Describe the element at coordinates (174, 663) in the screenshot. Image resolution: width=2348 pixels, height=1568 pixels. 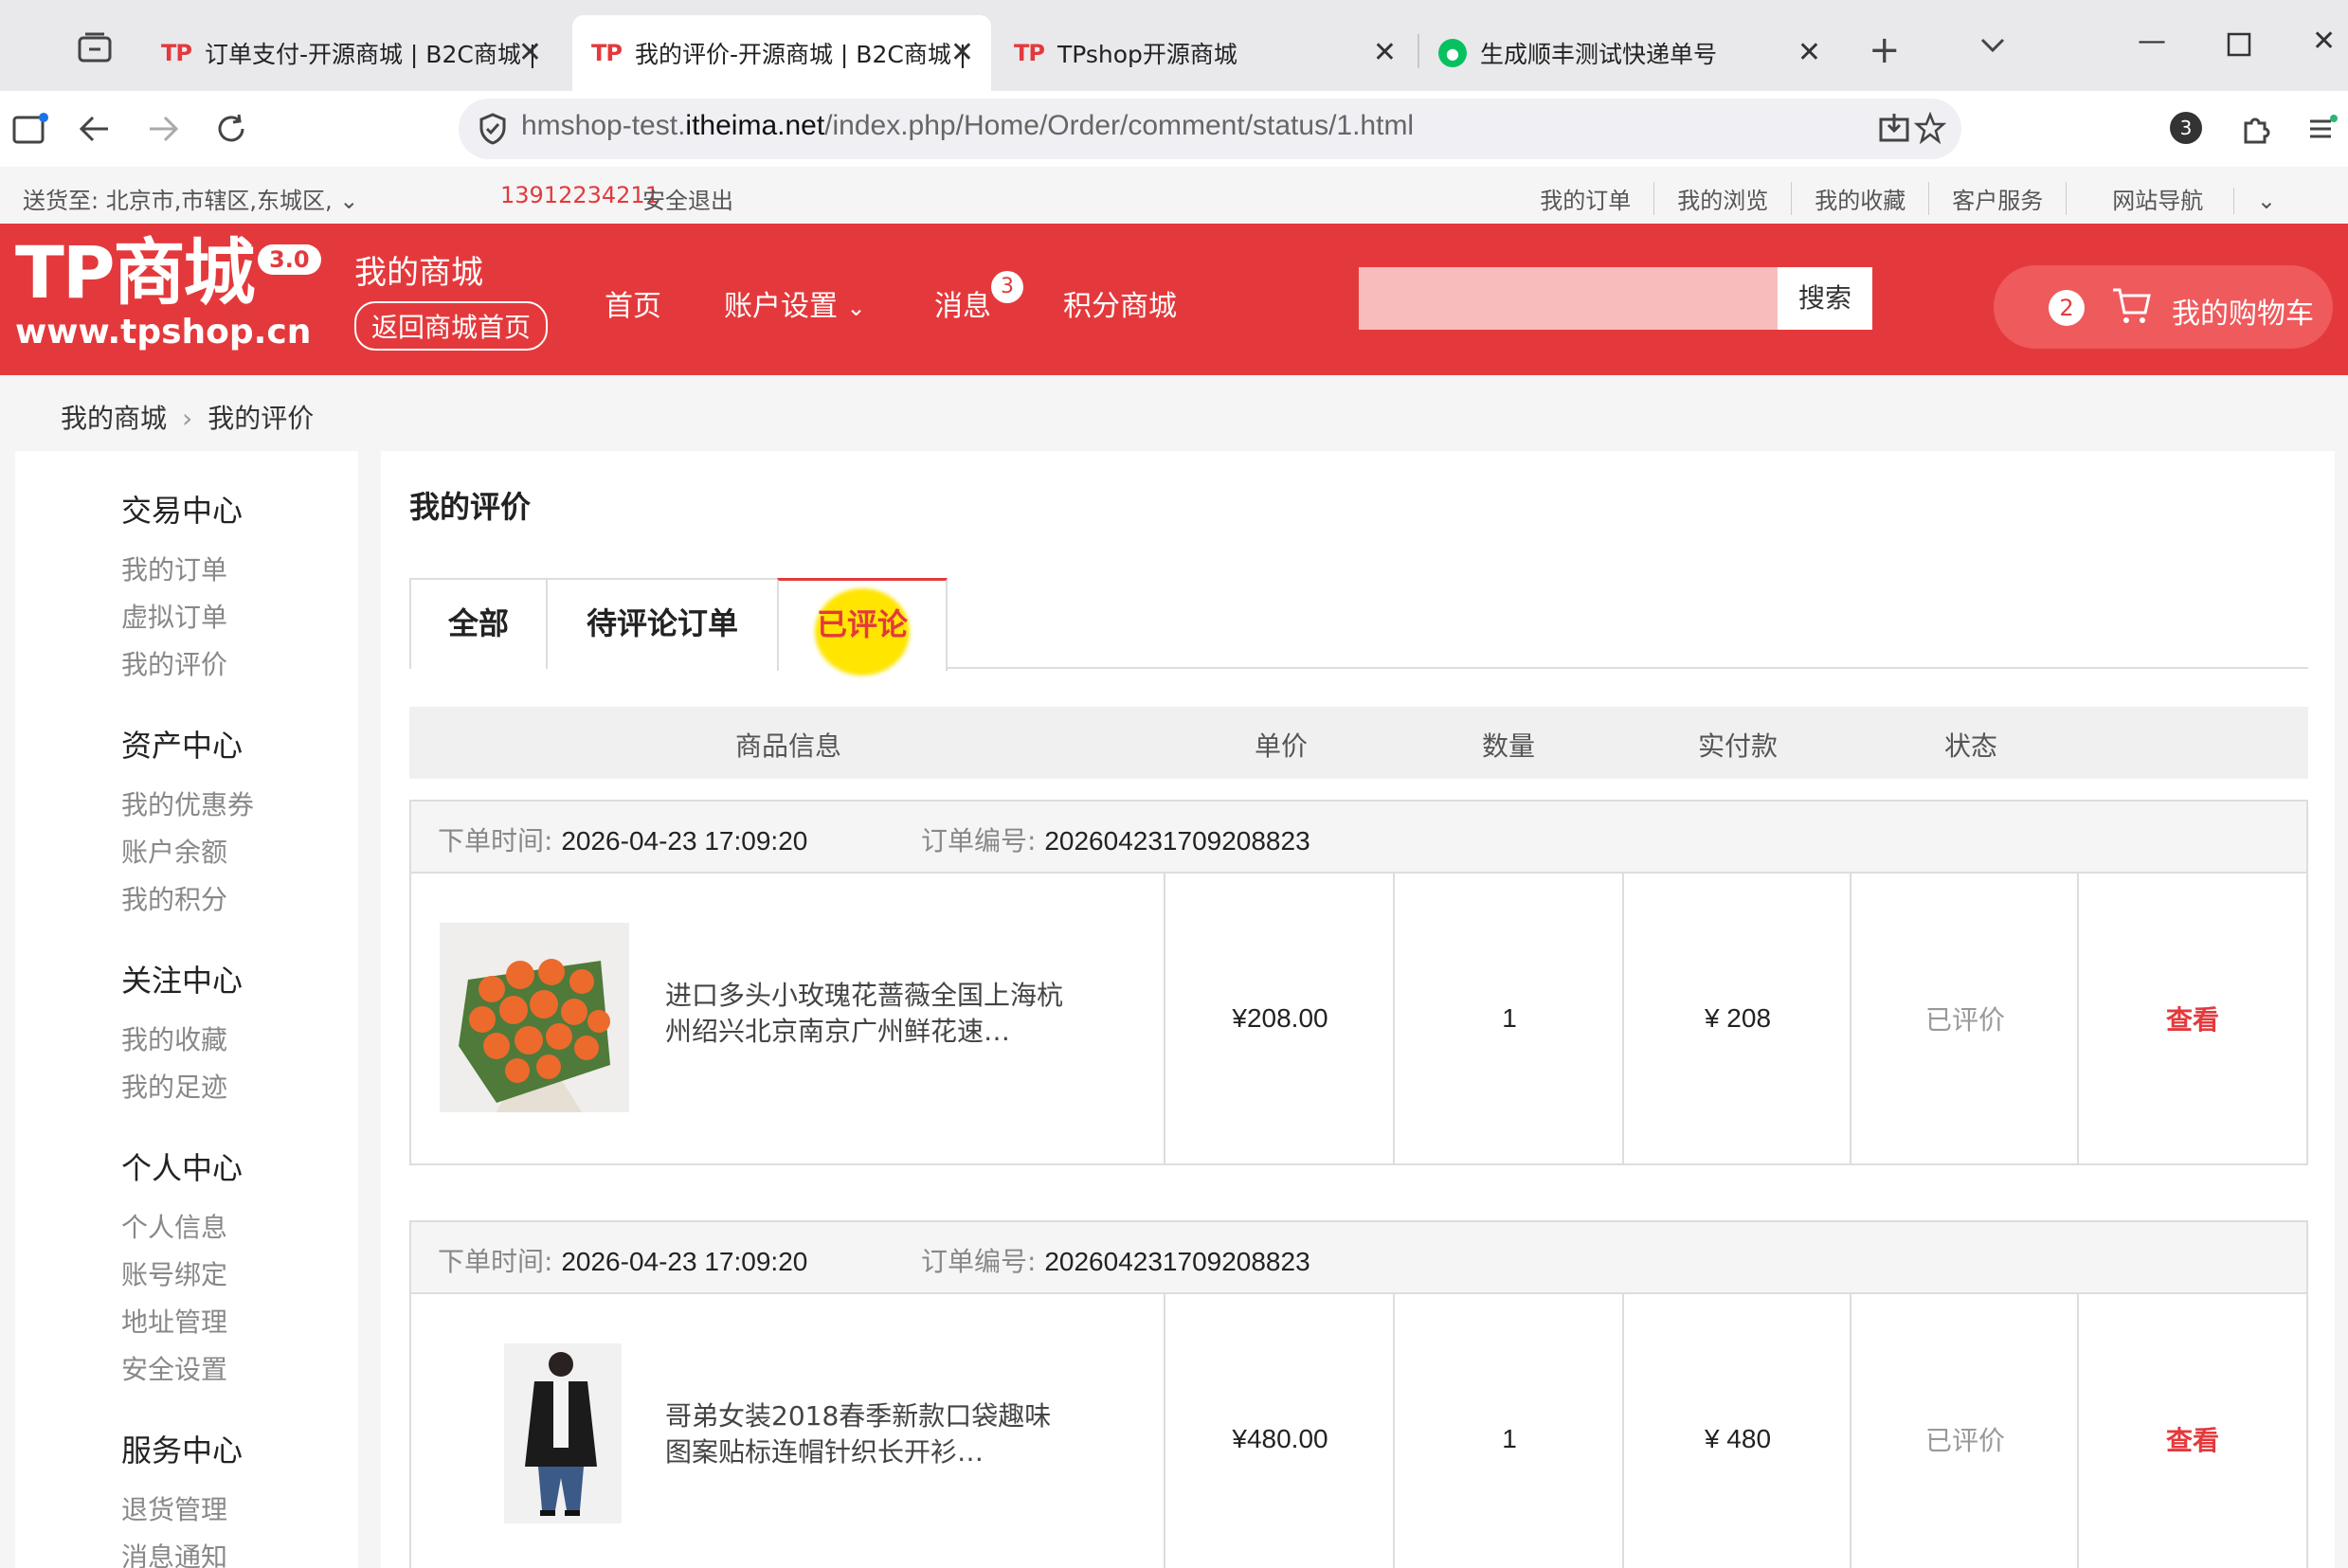
I see `sidebar-item-my-reviews: 我的评价` at that location.